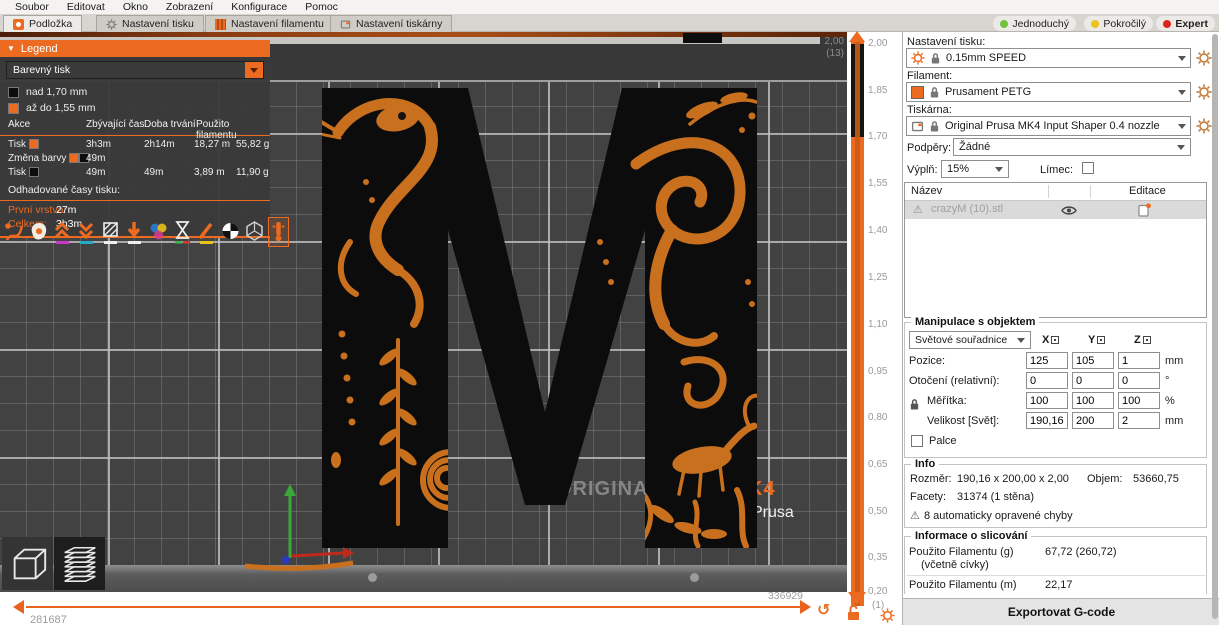 This screenshot has width=1219, height=625. Describe the element at coordinates (86, 7) in the screenshot. I see `menu-editovat: Editovat` at that location.